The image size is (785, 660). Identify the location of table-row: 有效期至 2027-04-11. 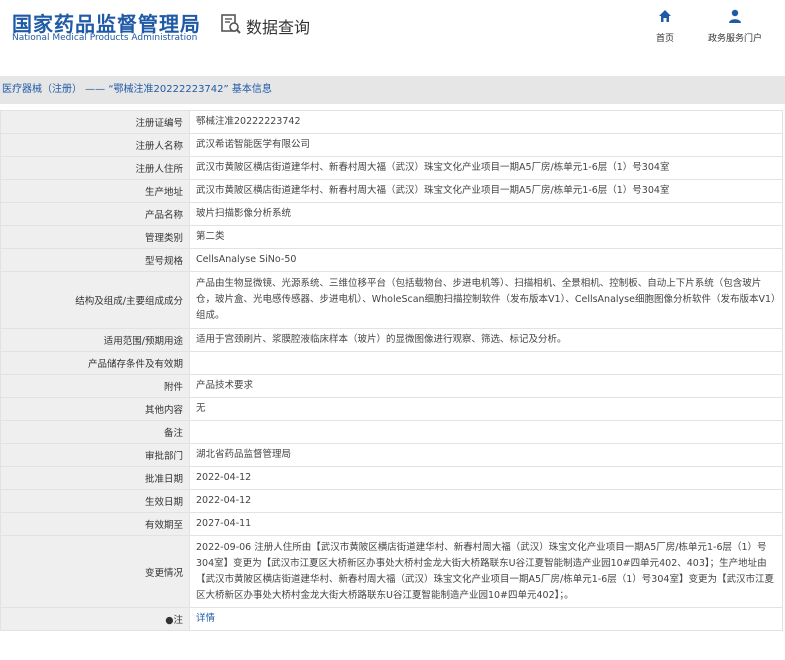
(391, 524).